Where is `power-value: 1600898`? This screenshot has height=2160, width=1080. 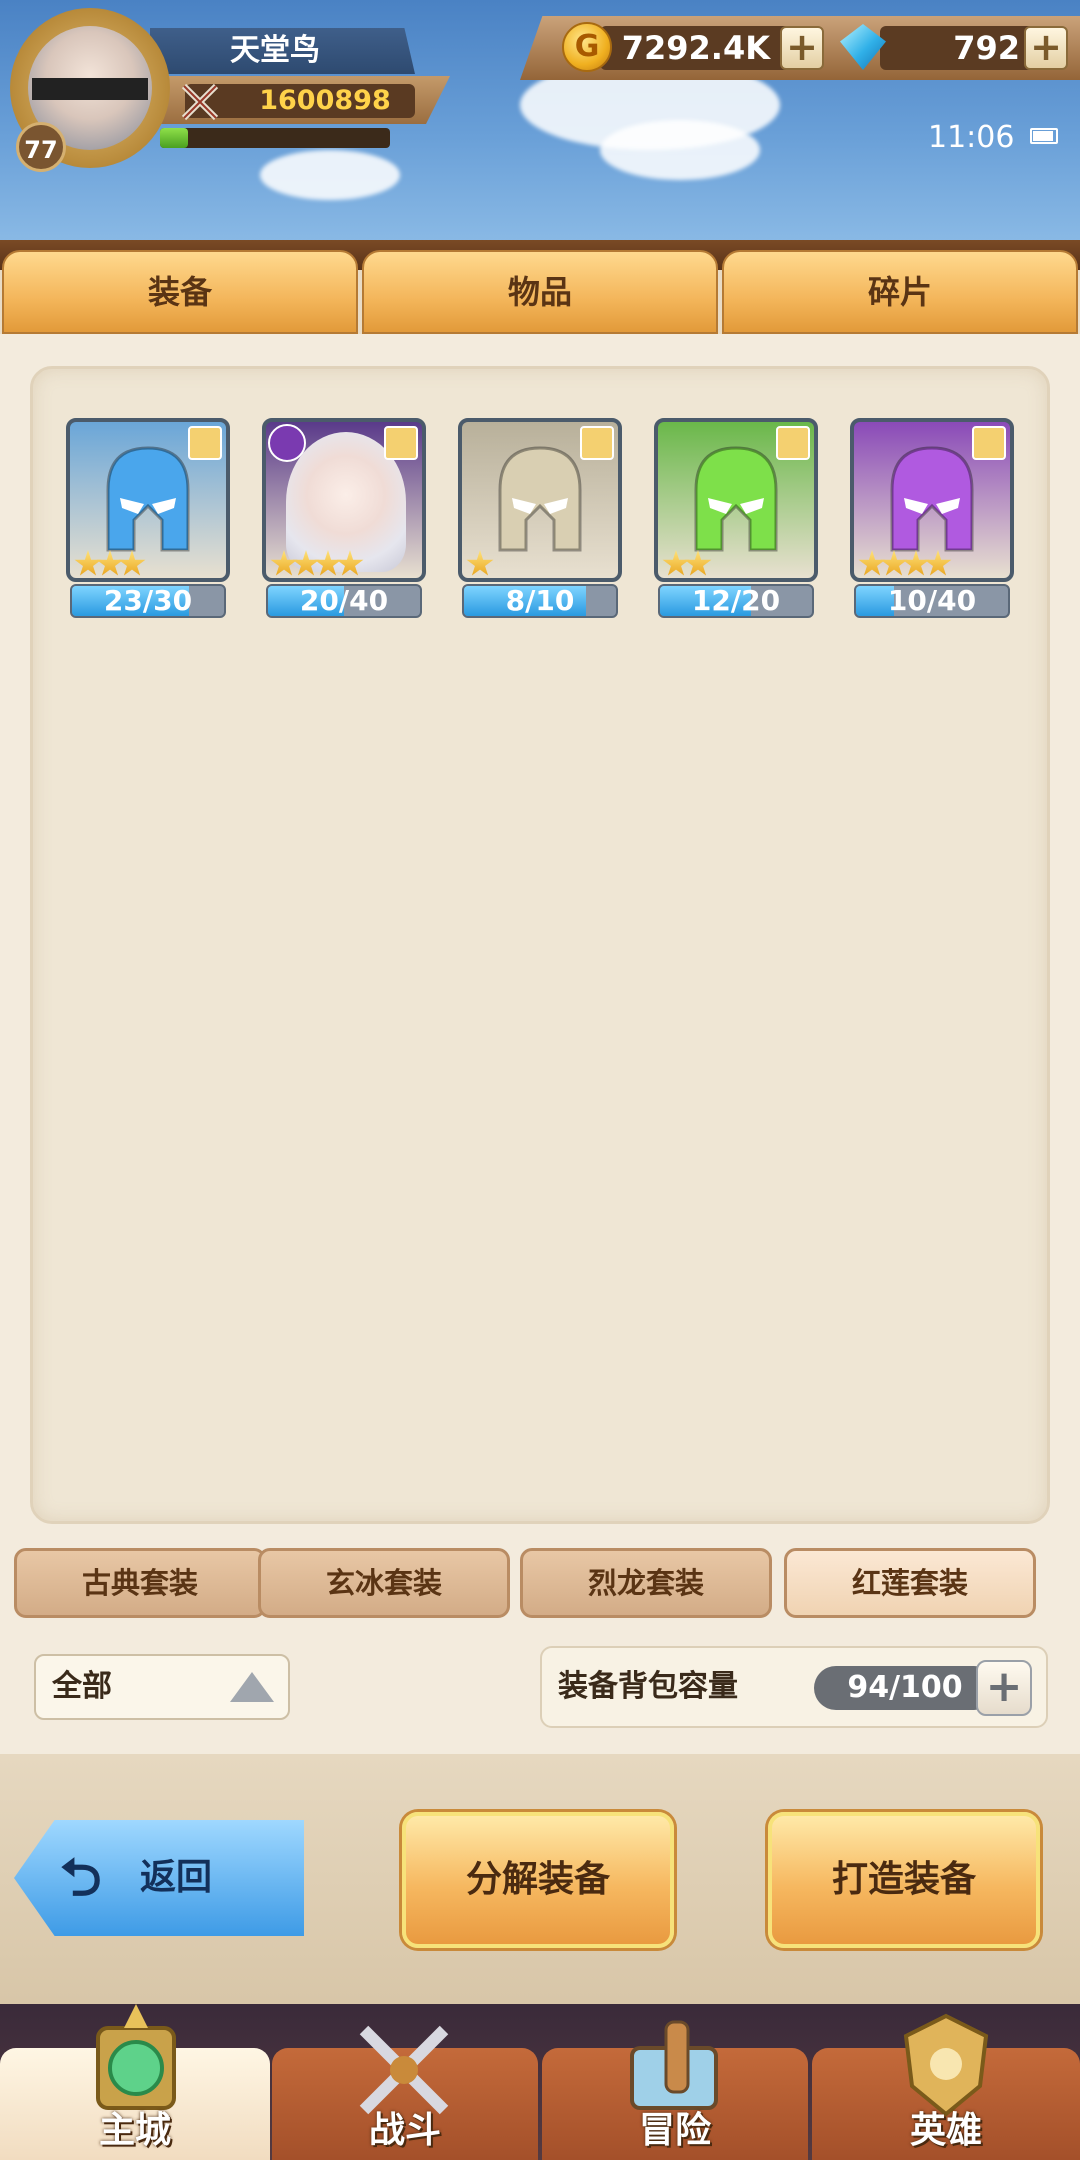
power-value: 1600898 is located at coordinates (325, 100).